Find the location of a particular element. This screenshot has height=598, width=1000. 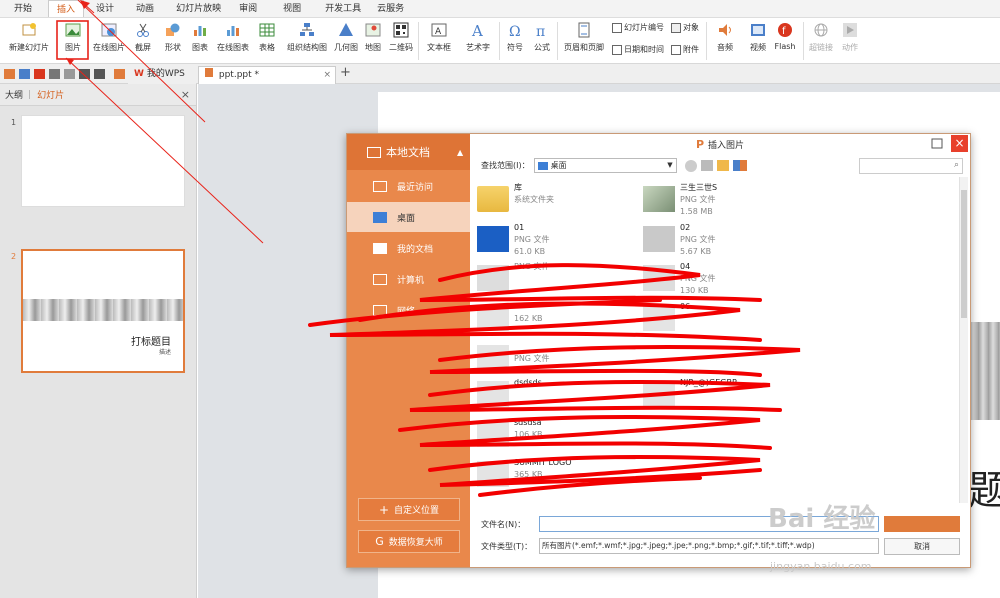

sidebar-item-recent: 最近访问 is located at coordinates (408, 186).